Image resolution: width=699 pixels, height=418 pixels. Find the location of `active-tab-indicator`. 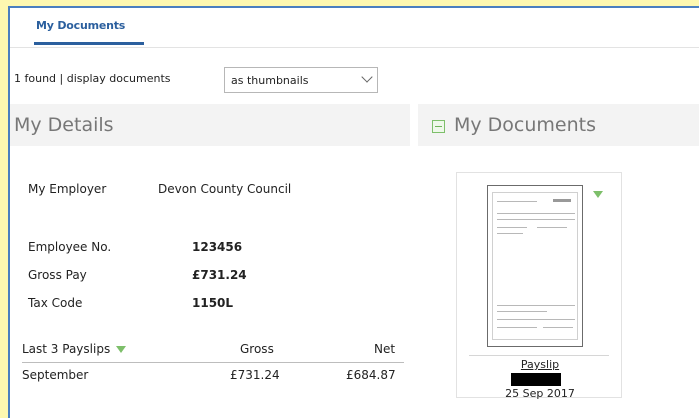

active-tab-indicator is located at coordinates (89, 43).